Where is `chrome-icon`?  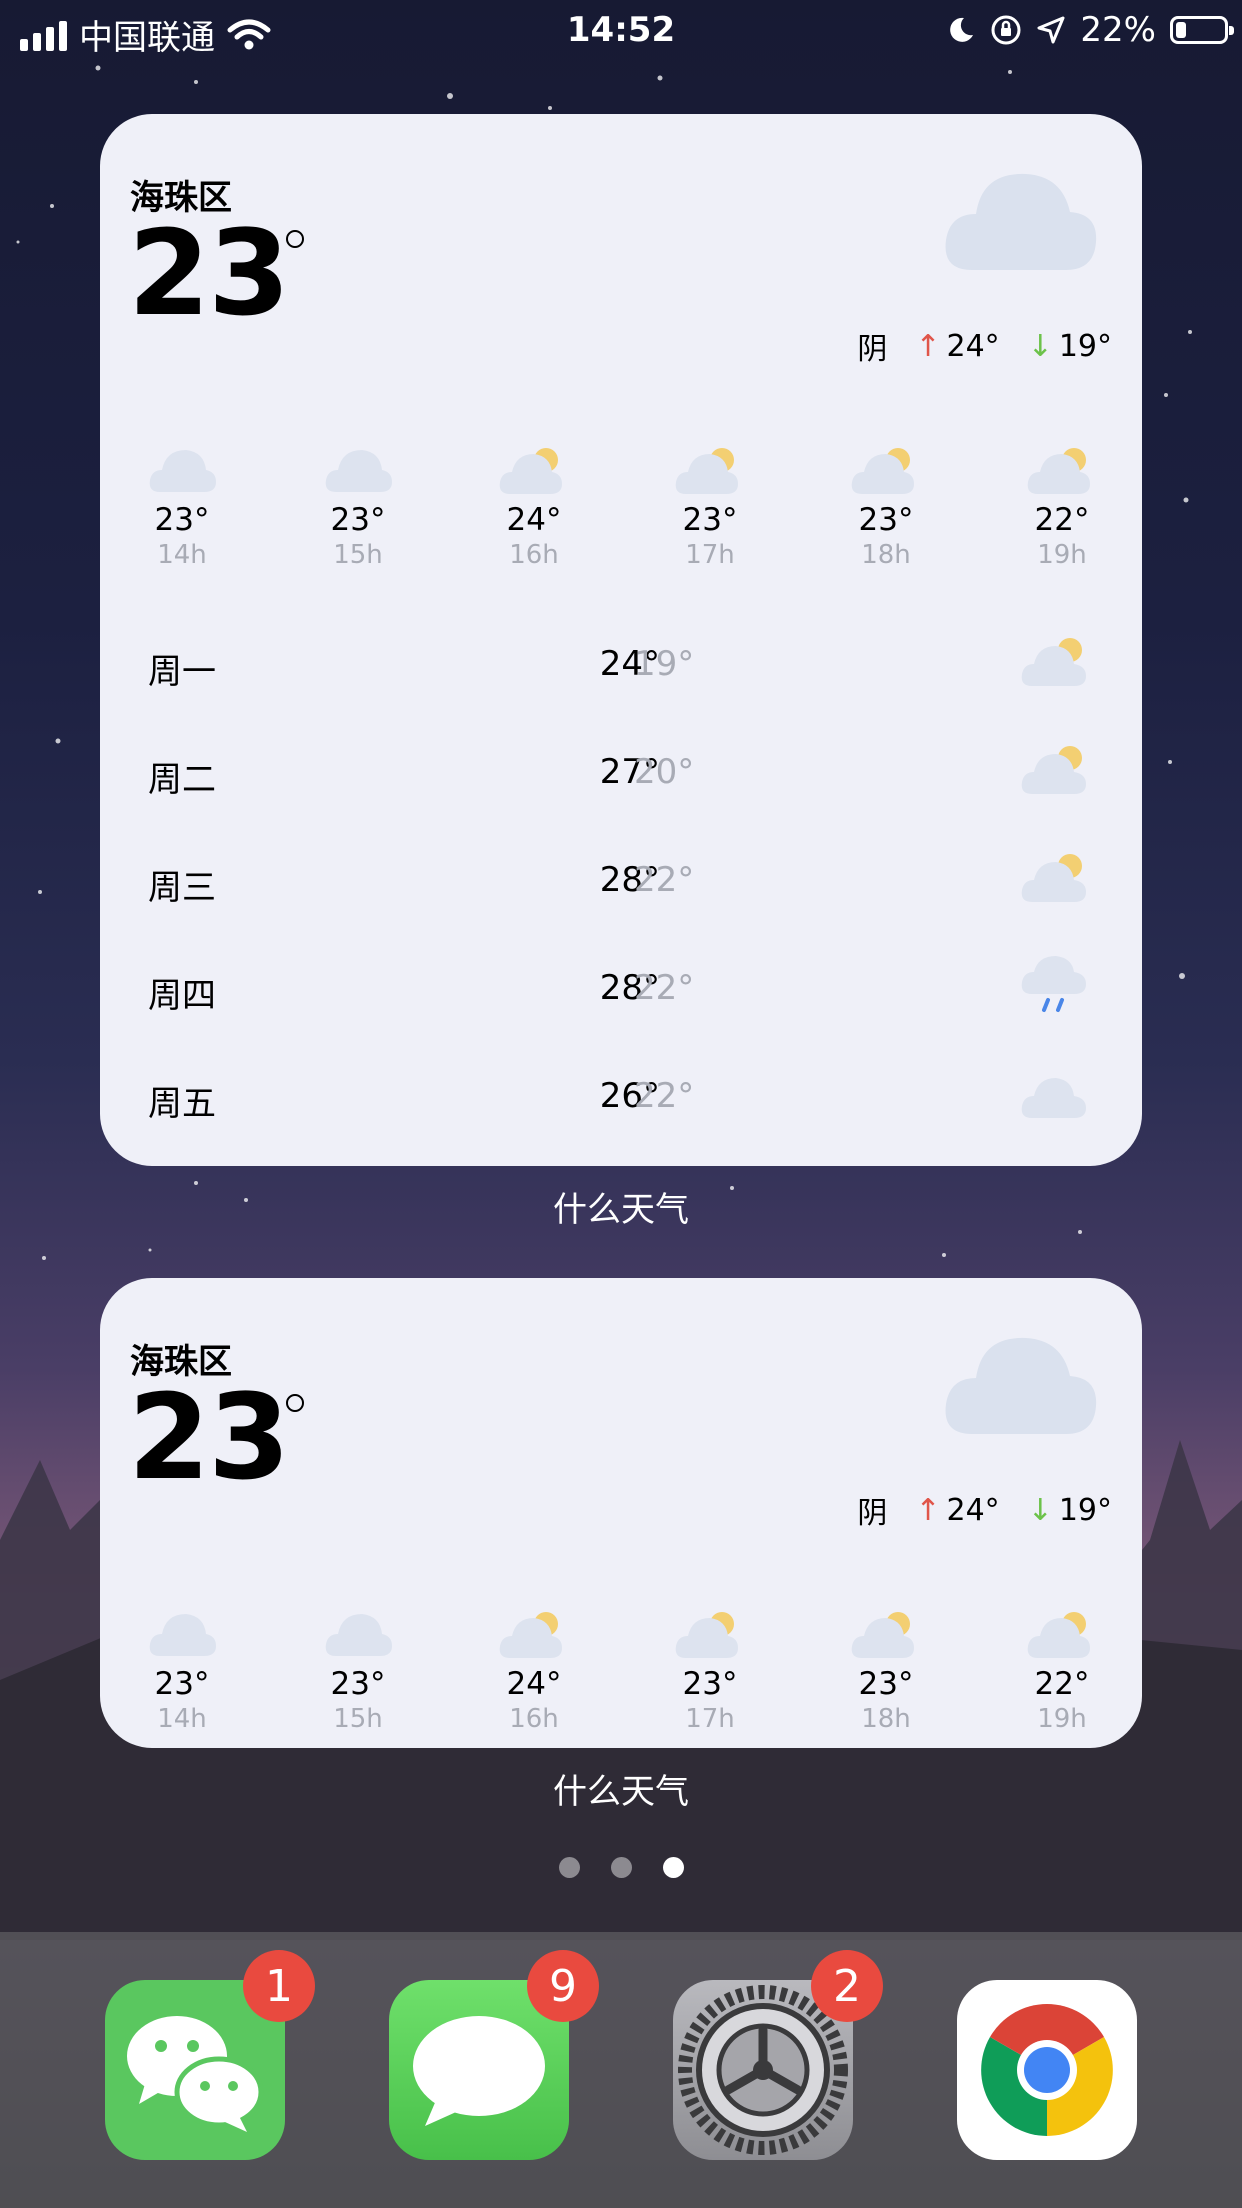 chrome-icon is located at coordinates (1047, 2070).